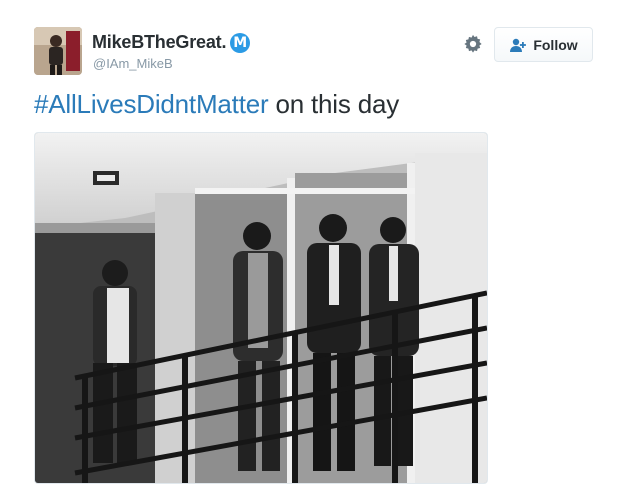 The width and height of the screenshot is (618, 493). Describe the element at coordinates (240, 42) in the screenshot. I see `verified-badge-icon: M` at that location.